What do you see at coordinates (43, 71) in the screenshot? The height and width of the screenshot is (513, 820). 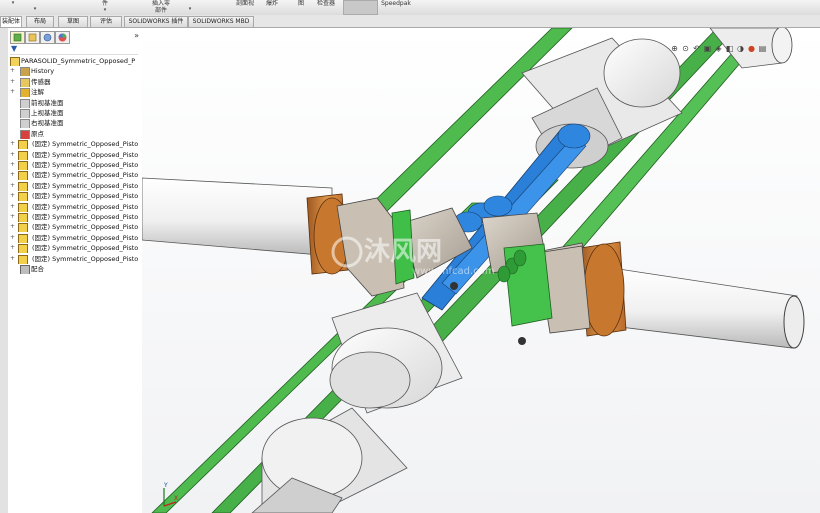 I see `tree-item-label: History` at bounding box center [43, 71].